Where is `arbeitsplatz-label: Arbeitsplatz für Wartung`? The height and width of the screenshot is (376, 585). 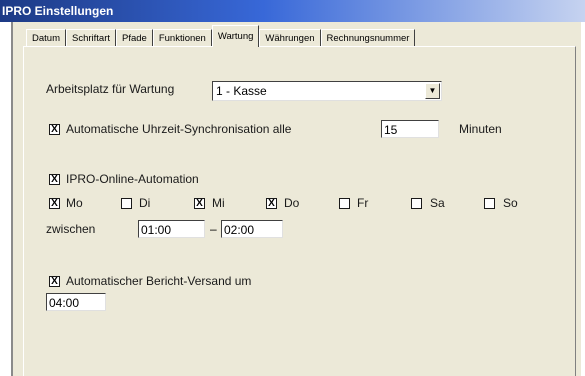
arbeitsplatz-label: Arbeitsplatz für Wartung is located at coordinates (110, 89).